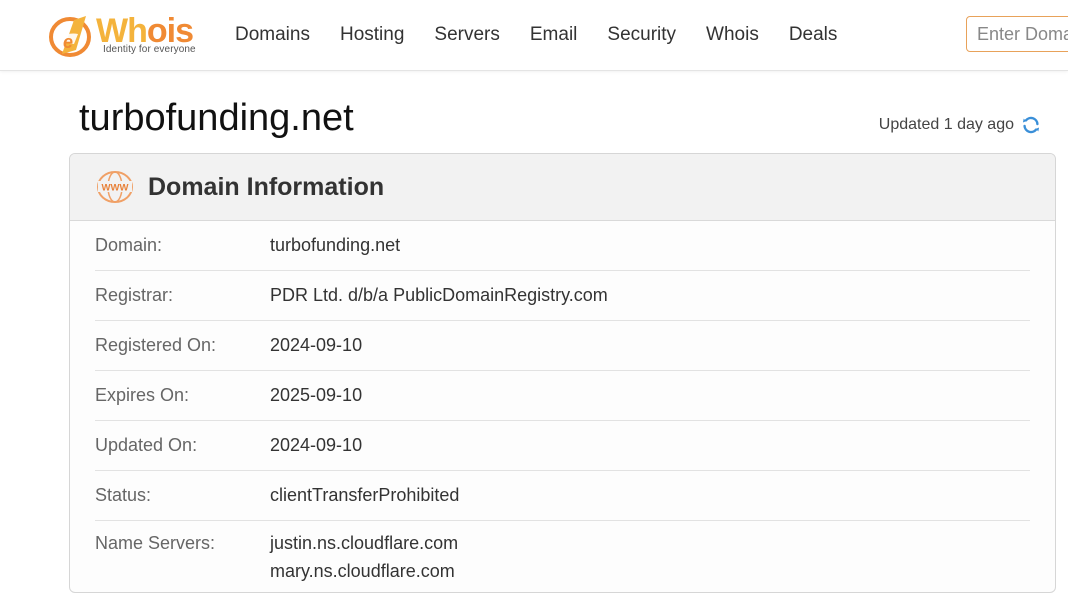 This screenshot has width=1068, height=603. What do you see at coordinates (554, 35) in the screenshot?
I see `nav-email: Email` at bounding box center [554, 35].